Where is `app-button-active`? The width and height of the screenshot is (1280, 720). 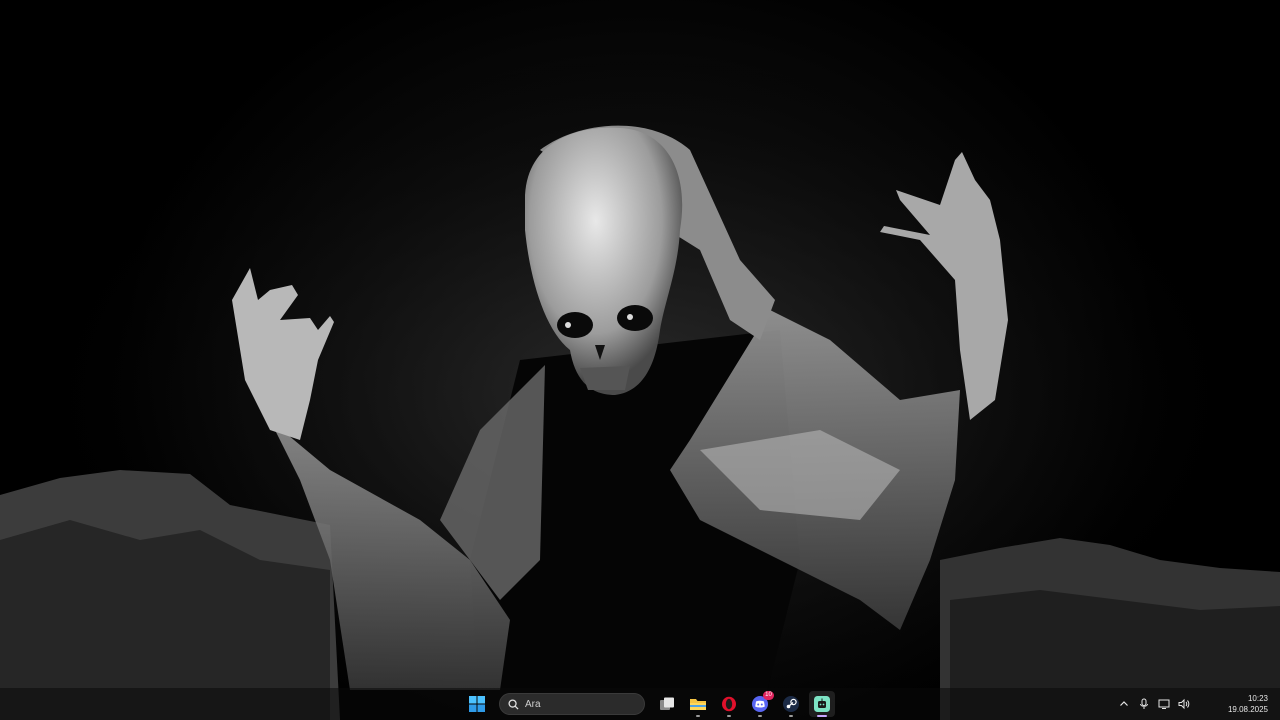
app-button-active is located at coordinates (822, 704).